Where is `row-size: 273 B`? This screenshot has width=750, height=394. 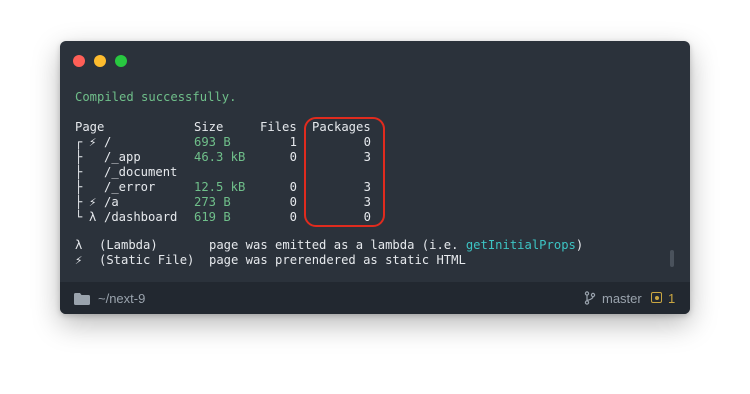
row-size: 273 B is located at coordinates (212, 202).